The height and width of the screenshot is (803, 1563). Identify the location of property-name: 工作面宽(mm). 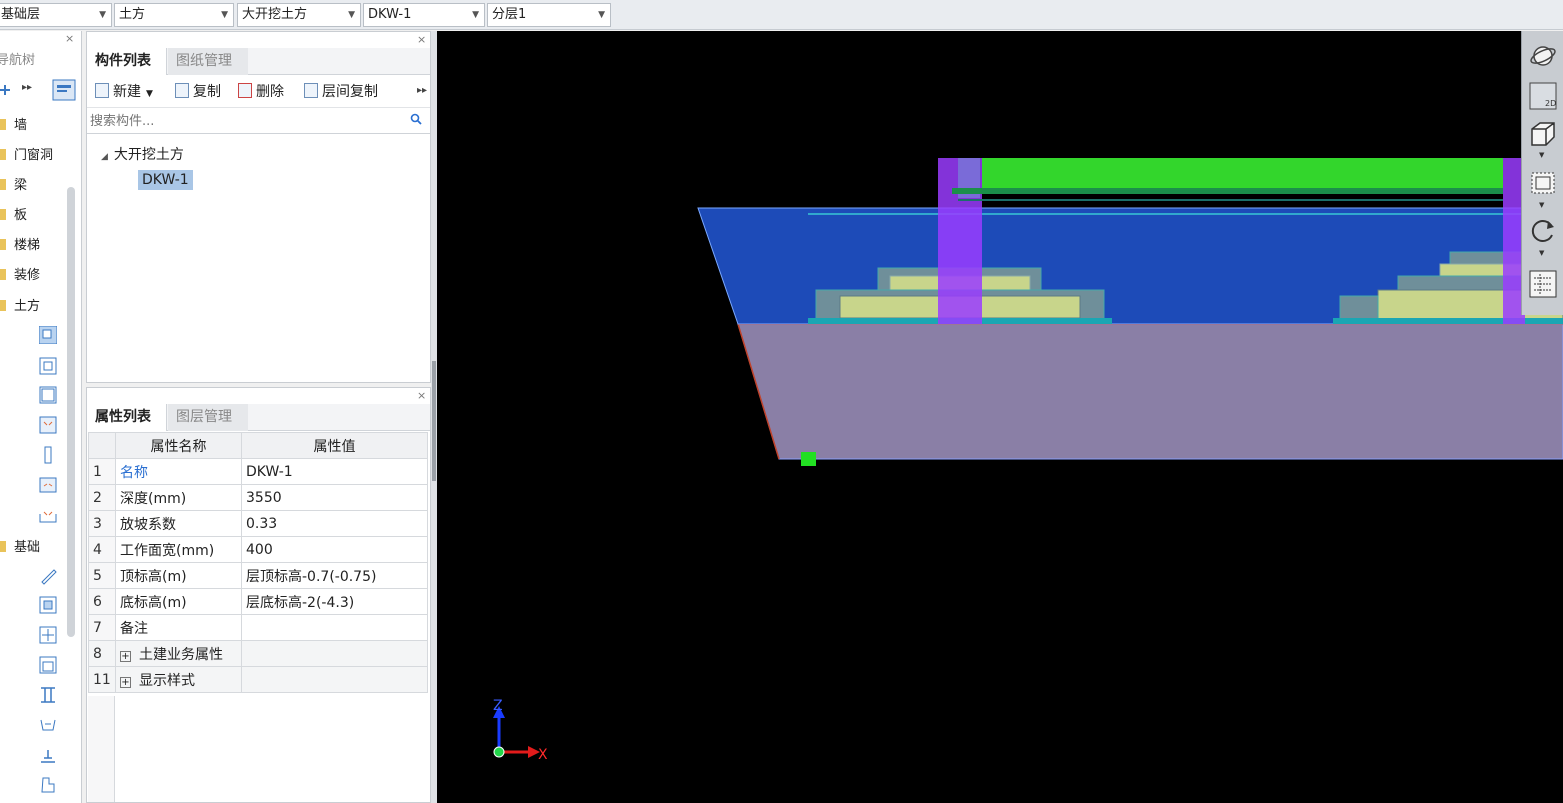
(178, 549).